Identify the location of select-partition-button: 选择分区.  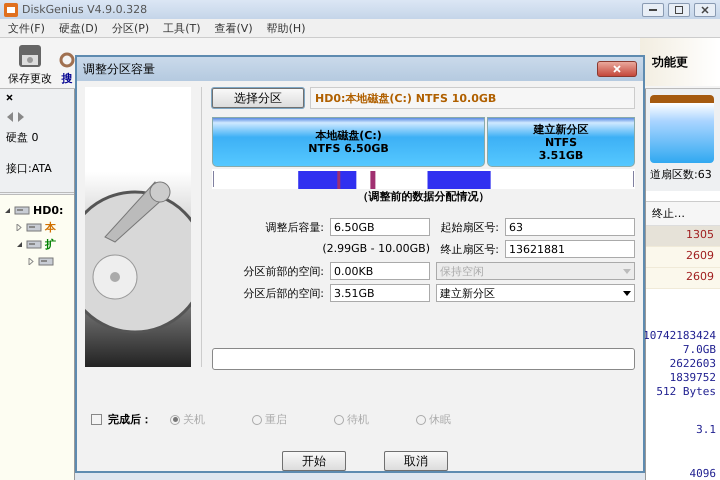
(258, 98).